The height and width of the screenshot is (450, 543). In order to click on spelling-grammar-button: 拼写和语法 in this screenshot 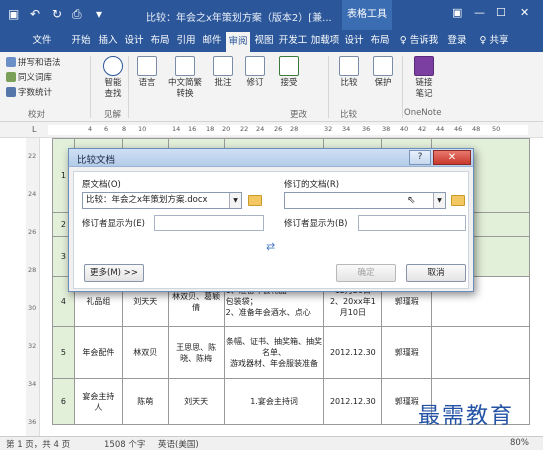, I will do `click(33, 62)`.